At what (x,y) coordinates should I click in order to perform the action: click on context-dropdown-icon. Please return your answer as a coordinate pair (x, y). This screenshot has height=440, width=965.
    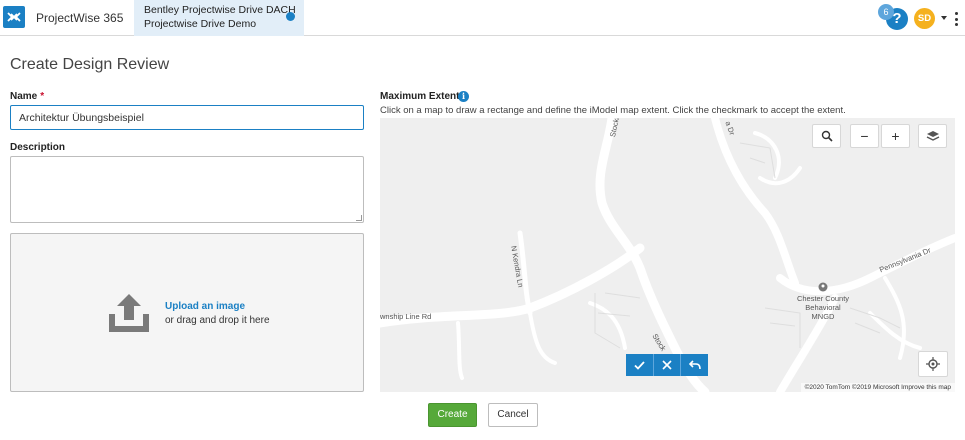
    Looking at the image, I should click on (290, 16).